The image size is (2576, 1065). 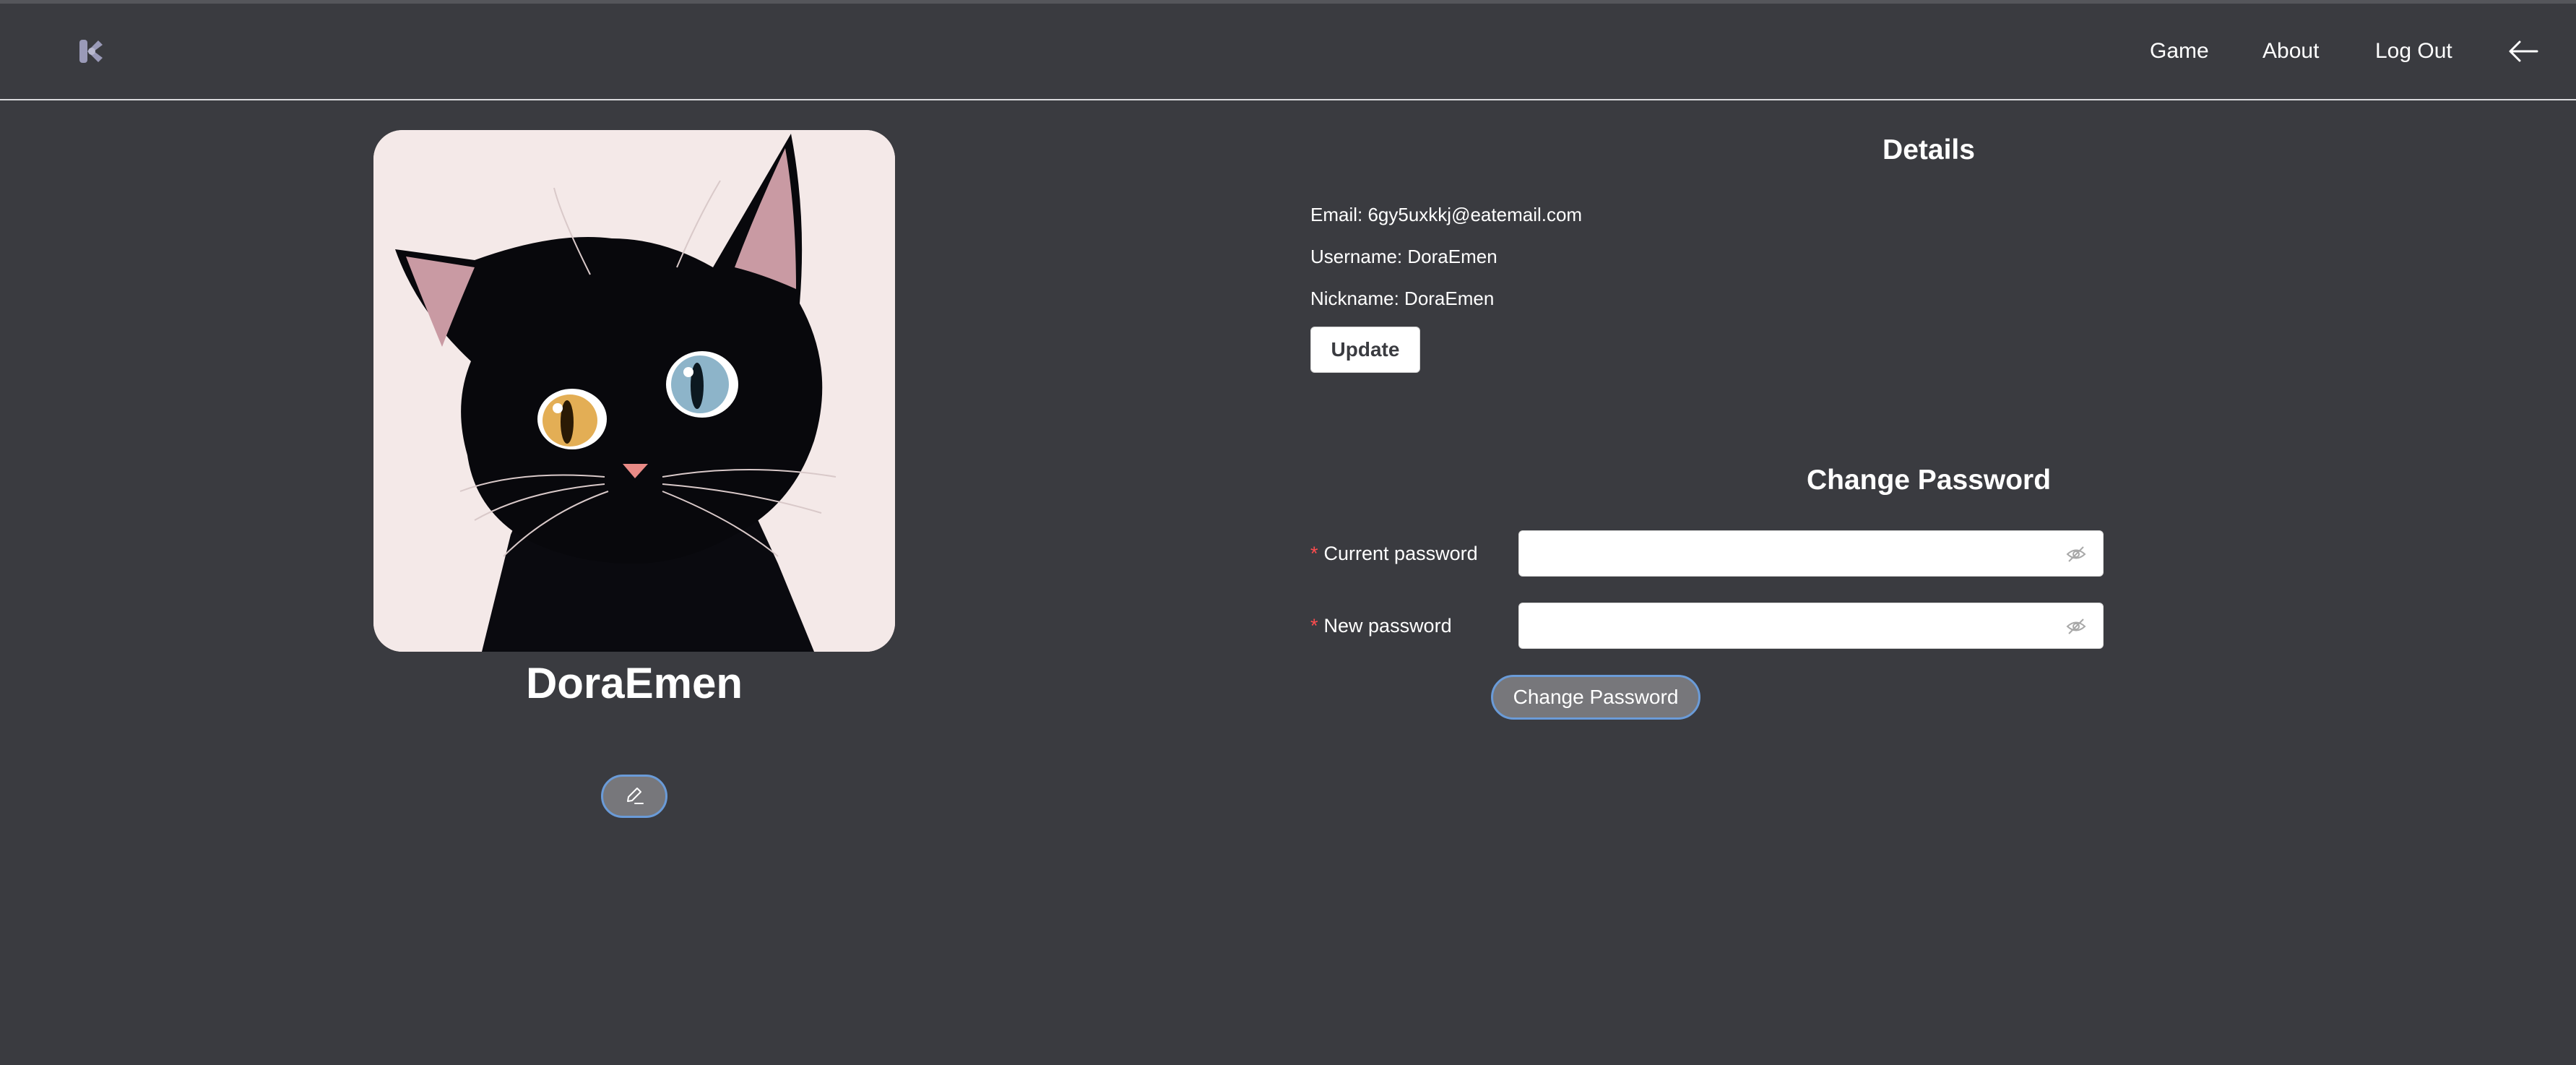 I want to click on change-password-title: Change Password, so click(x=1929, y=480).